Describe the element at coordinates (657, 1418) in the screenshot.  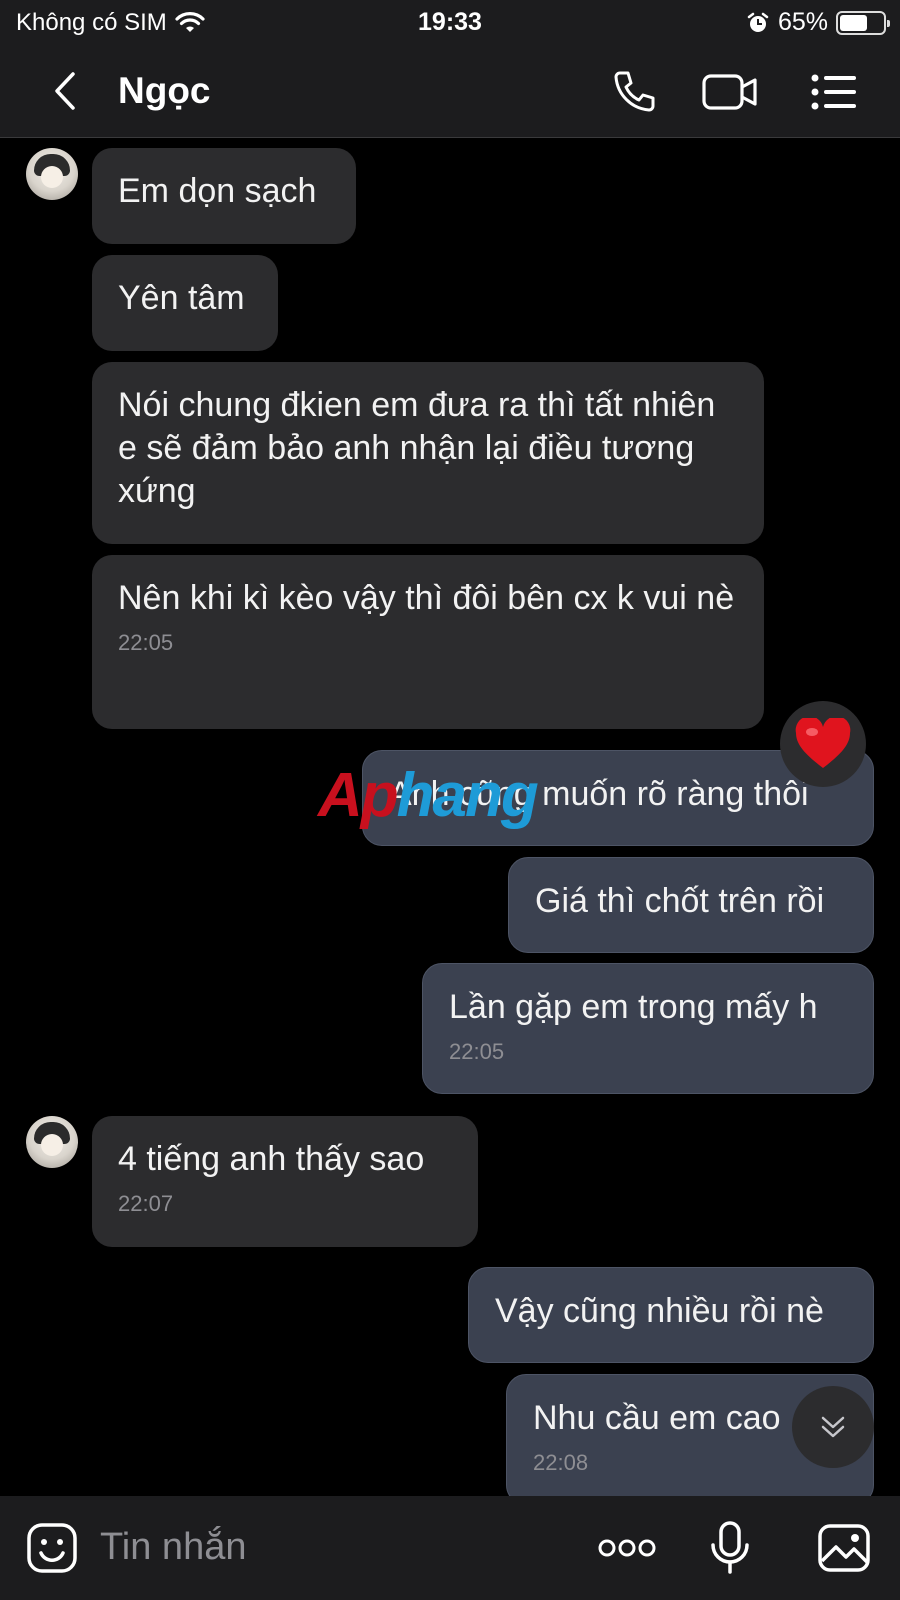
I see `message-text: Nhu cầu em cao` at that location.